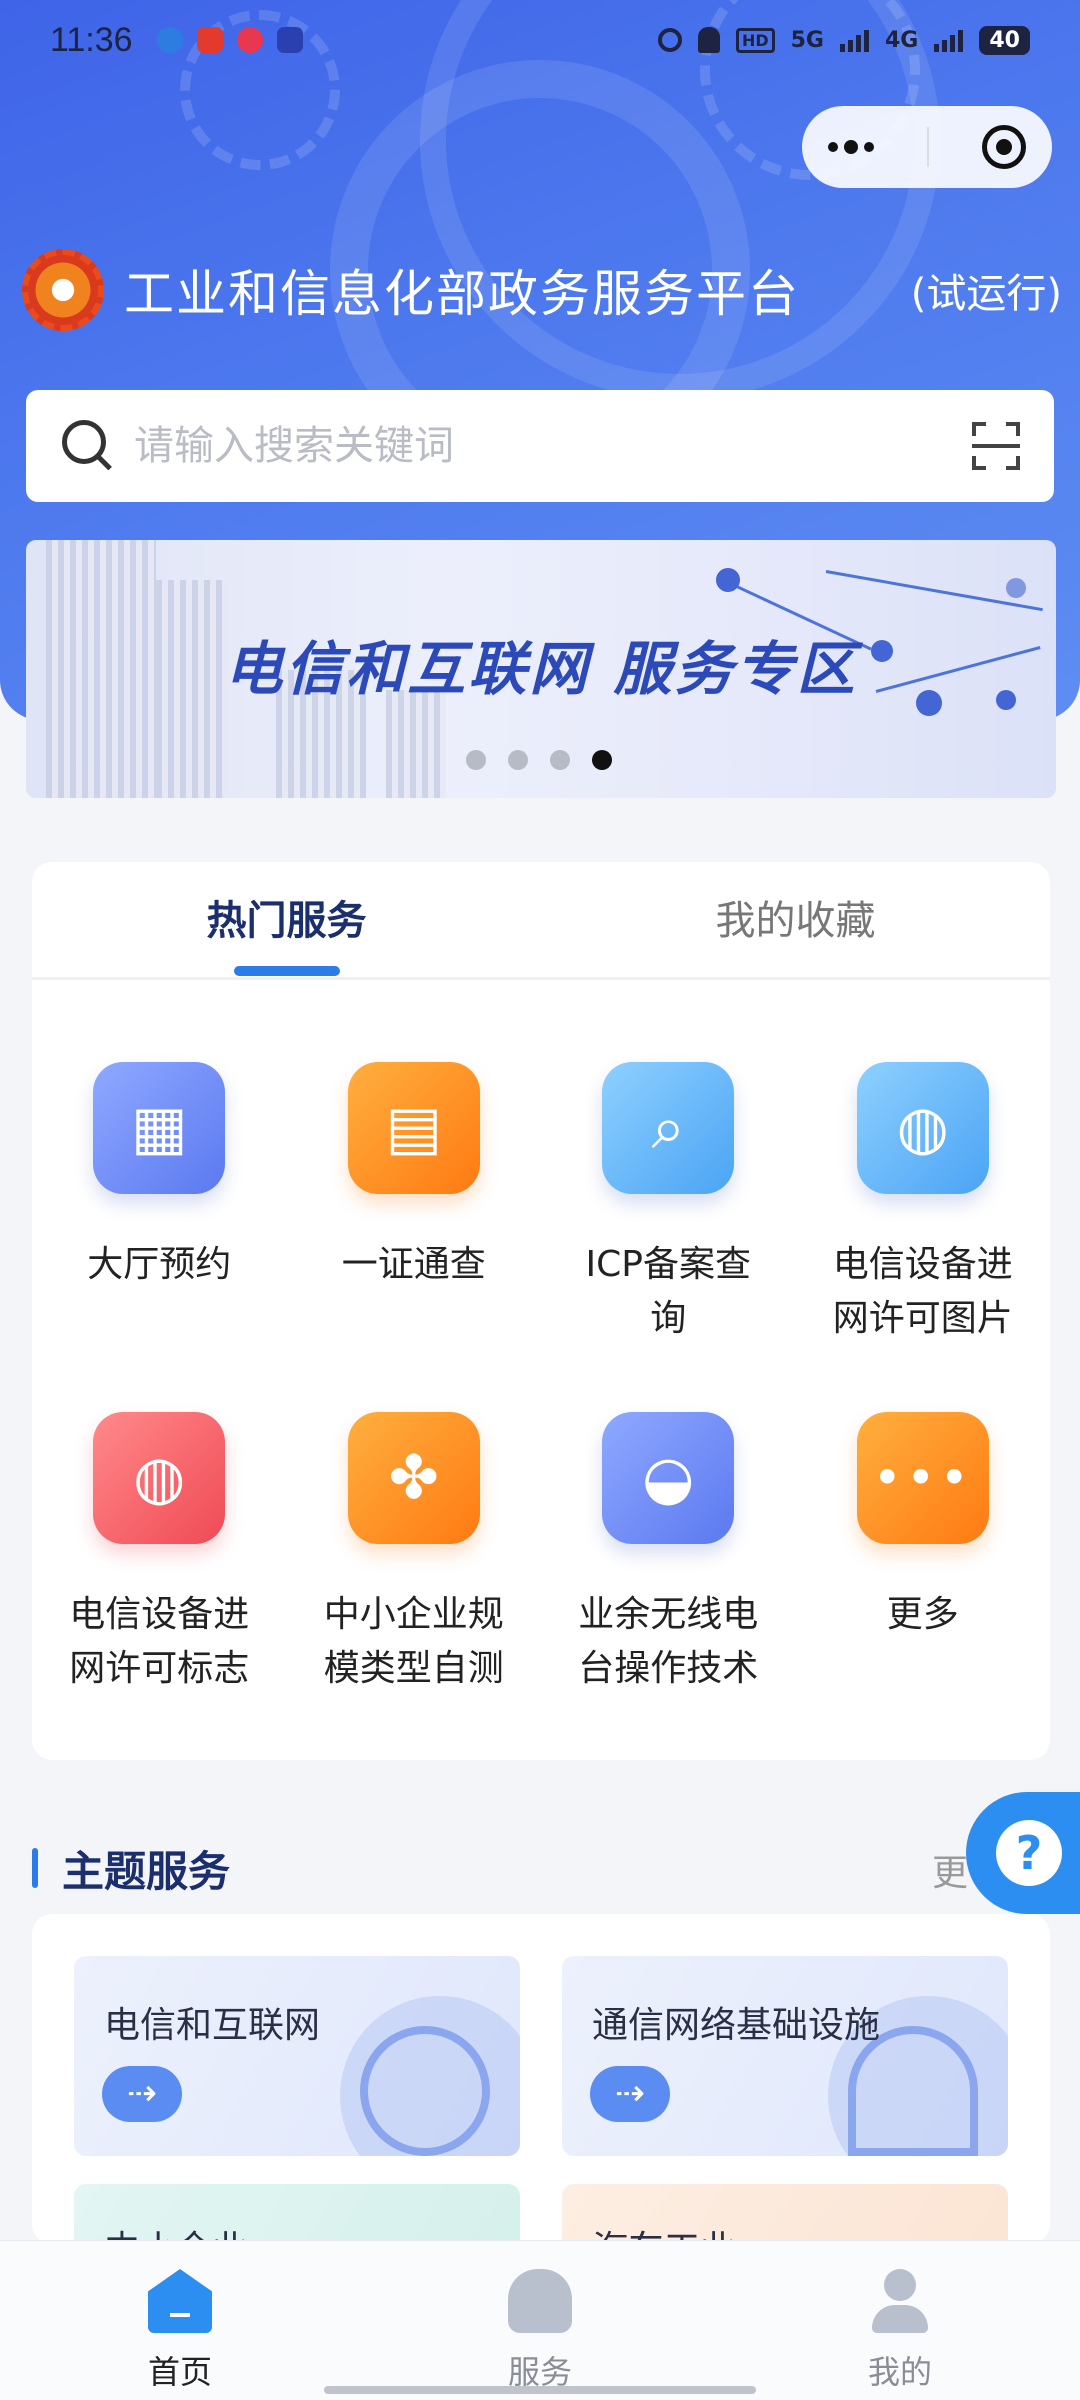 The height and width of the screenshot is (2400, 1080). Describe the element at coordinates (795, 919) in the screenshot. I see `tab-my-favorites: 我的收藏` at that location.